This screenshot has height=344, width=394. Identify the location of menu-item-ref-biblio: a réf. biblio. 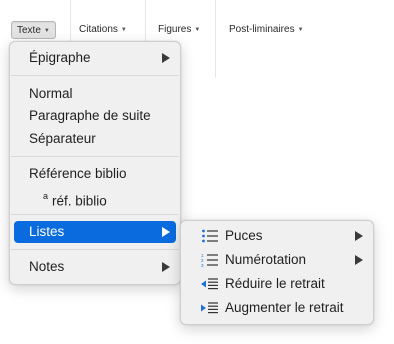
(95, 197).